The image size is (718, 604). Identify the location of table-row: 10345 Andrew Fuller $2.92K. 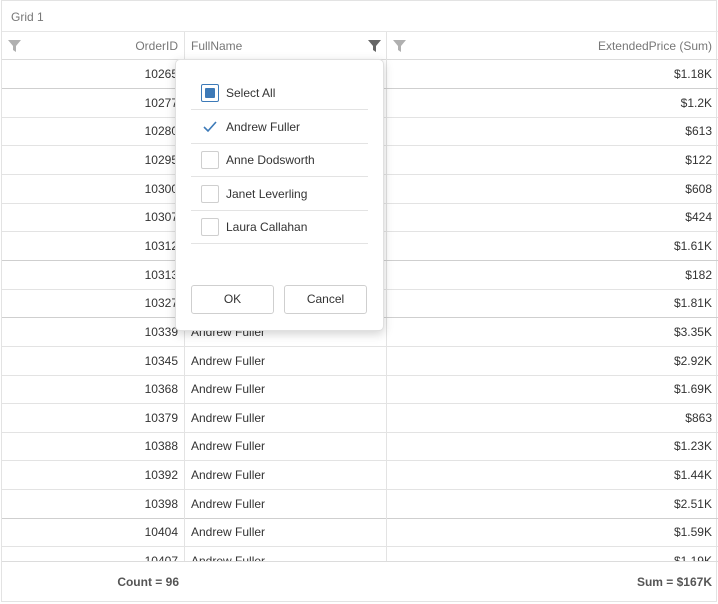
(360, 361).